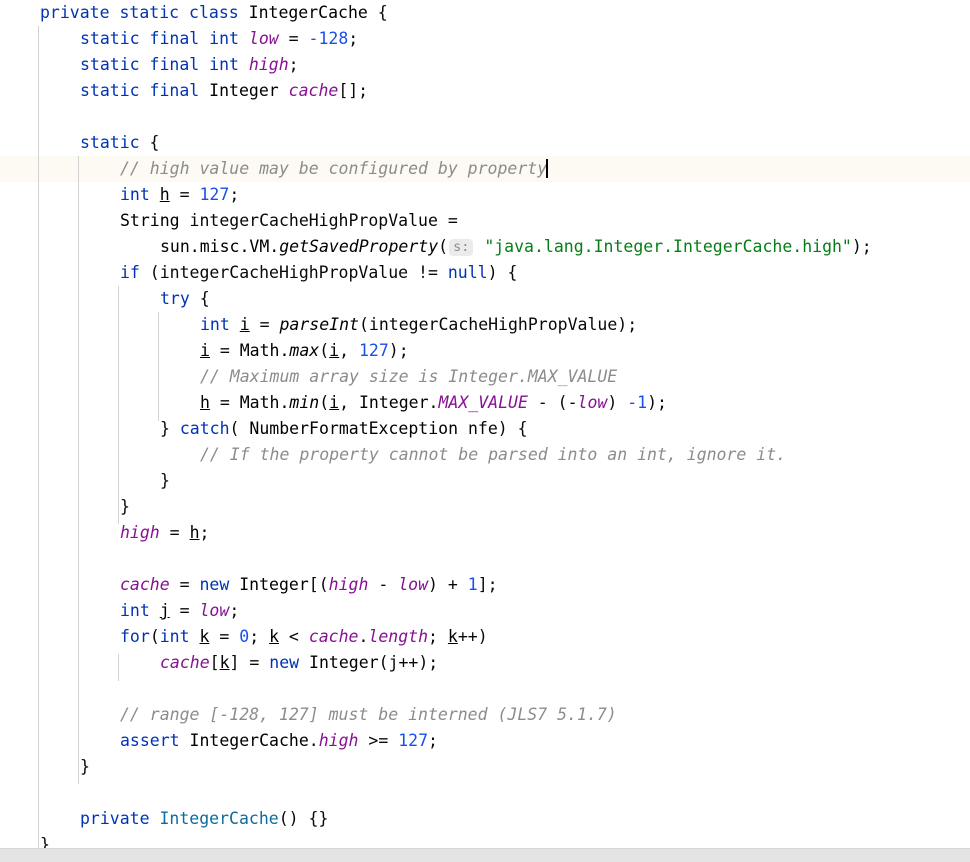 This screenshot has width=970, height=862. What do you see at coordinates (220, 246) in the screenshot?
I see `code-token: sun.misc.VM.` at bounding box center [220, 246].